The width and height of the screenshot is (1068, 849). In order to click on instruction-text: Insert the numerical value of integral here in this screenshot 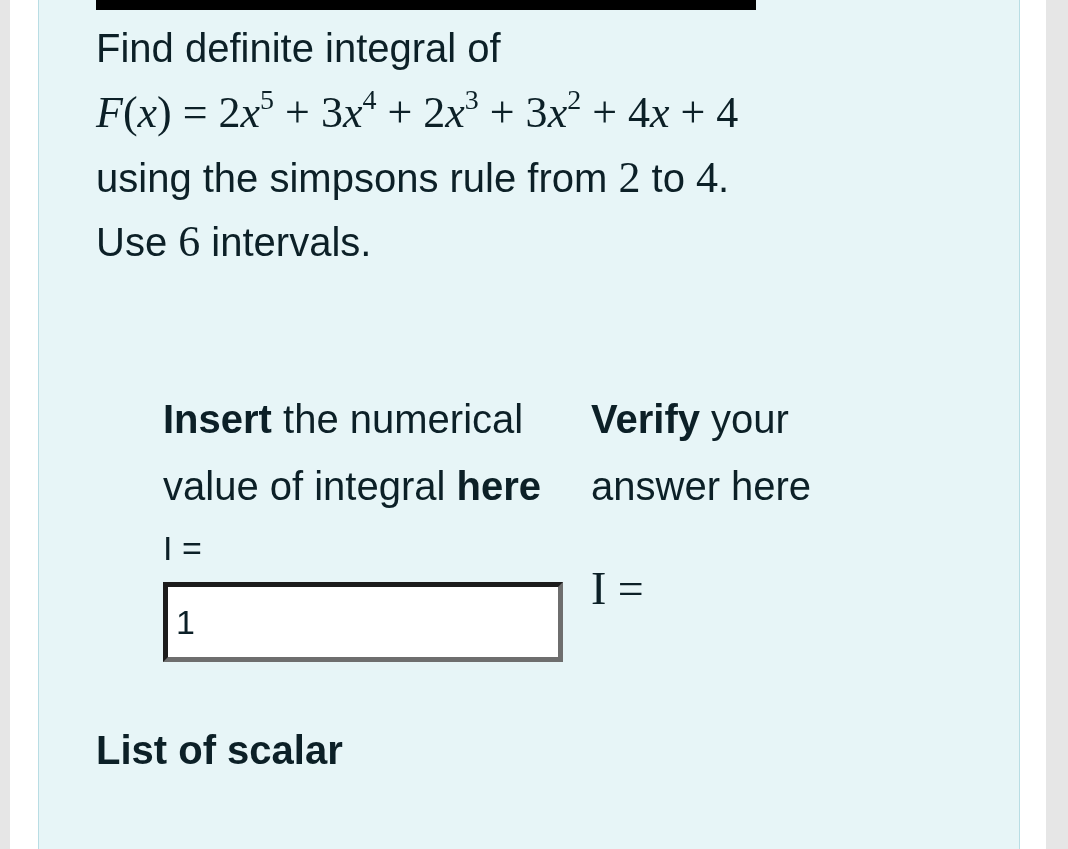, I will do `click(352, 453)`.